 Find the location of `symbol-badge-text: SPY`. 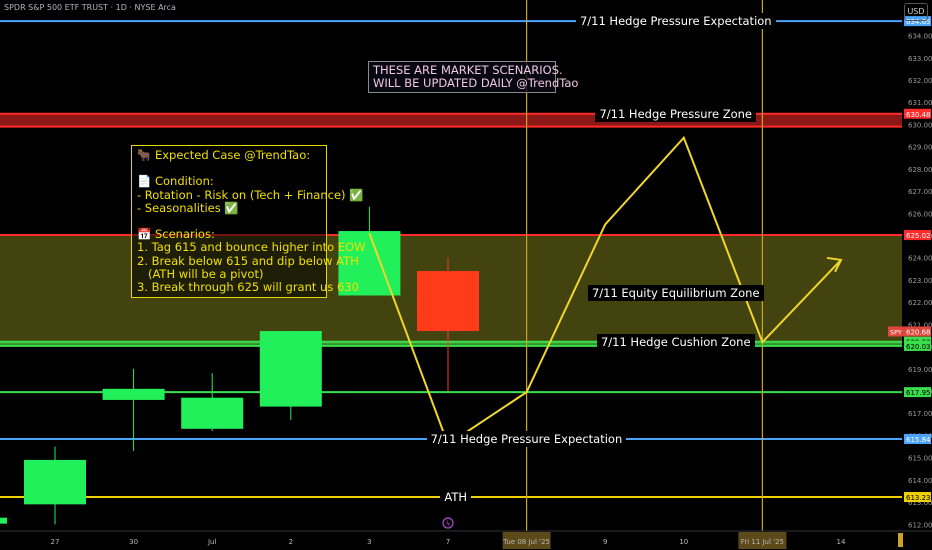

symbol-badge-text: SPY is located at coordinates (896, 332).